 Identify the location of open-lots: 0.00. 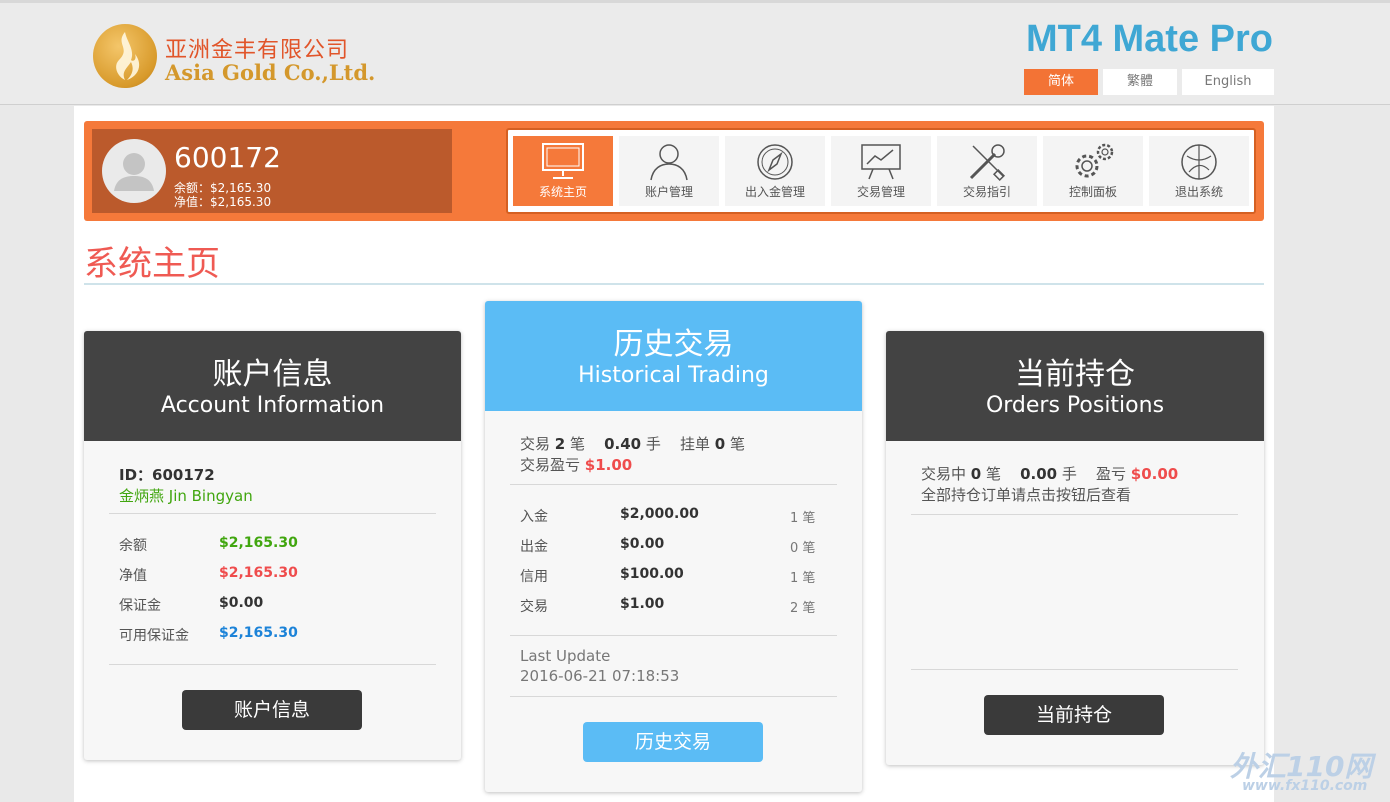
(1039, 474).